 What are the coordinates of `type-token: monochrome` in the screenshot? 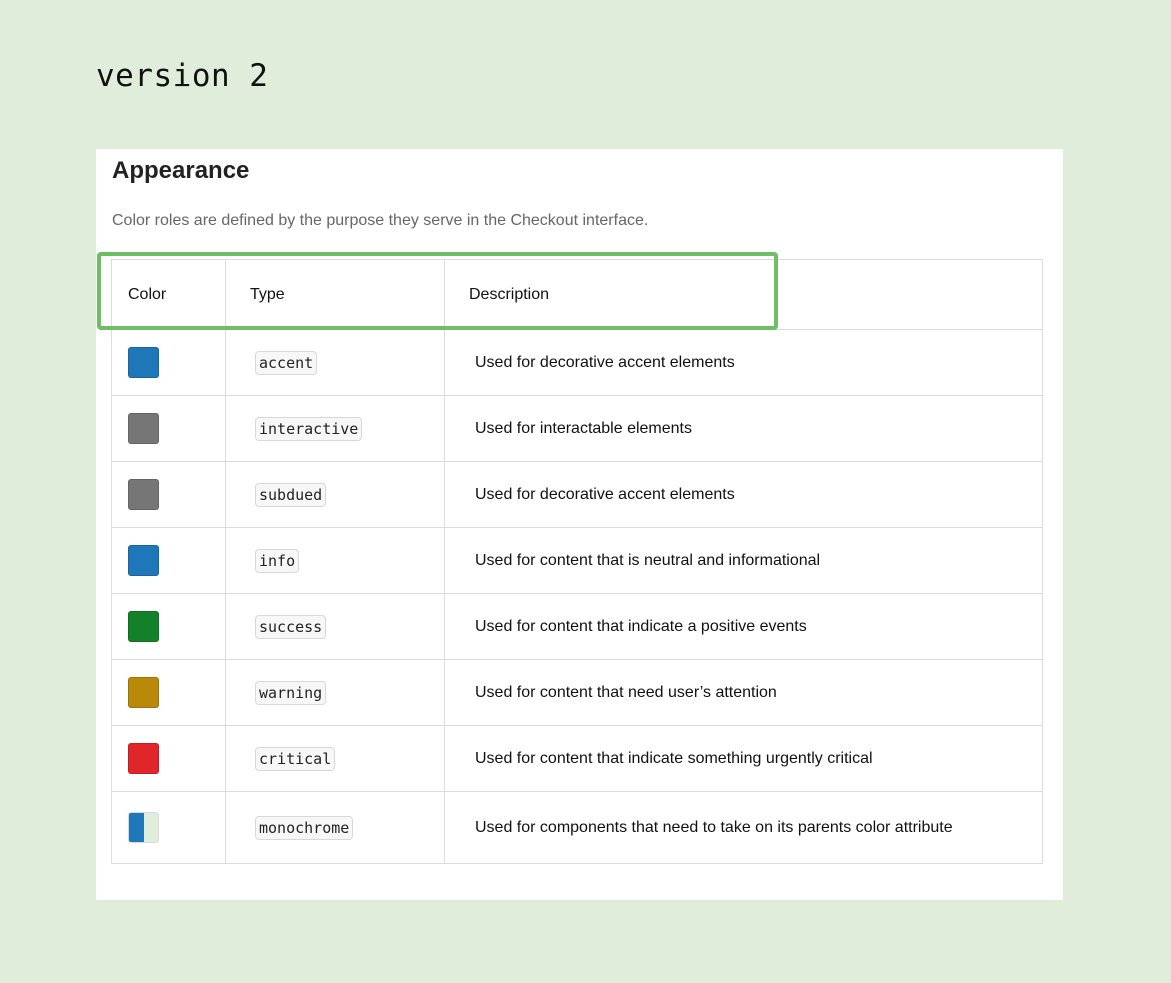 It's located at (304, 827).